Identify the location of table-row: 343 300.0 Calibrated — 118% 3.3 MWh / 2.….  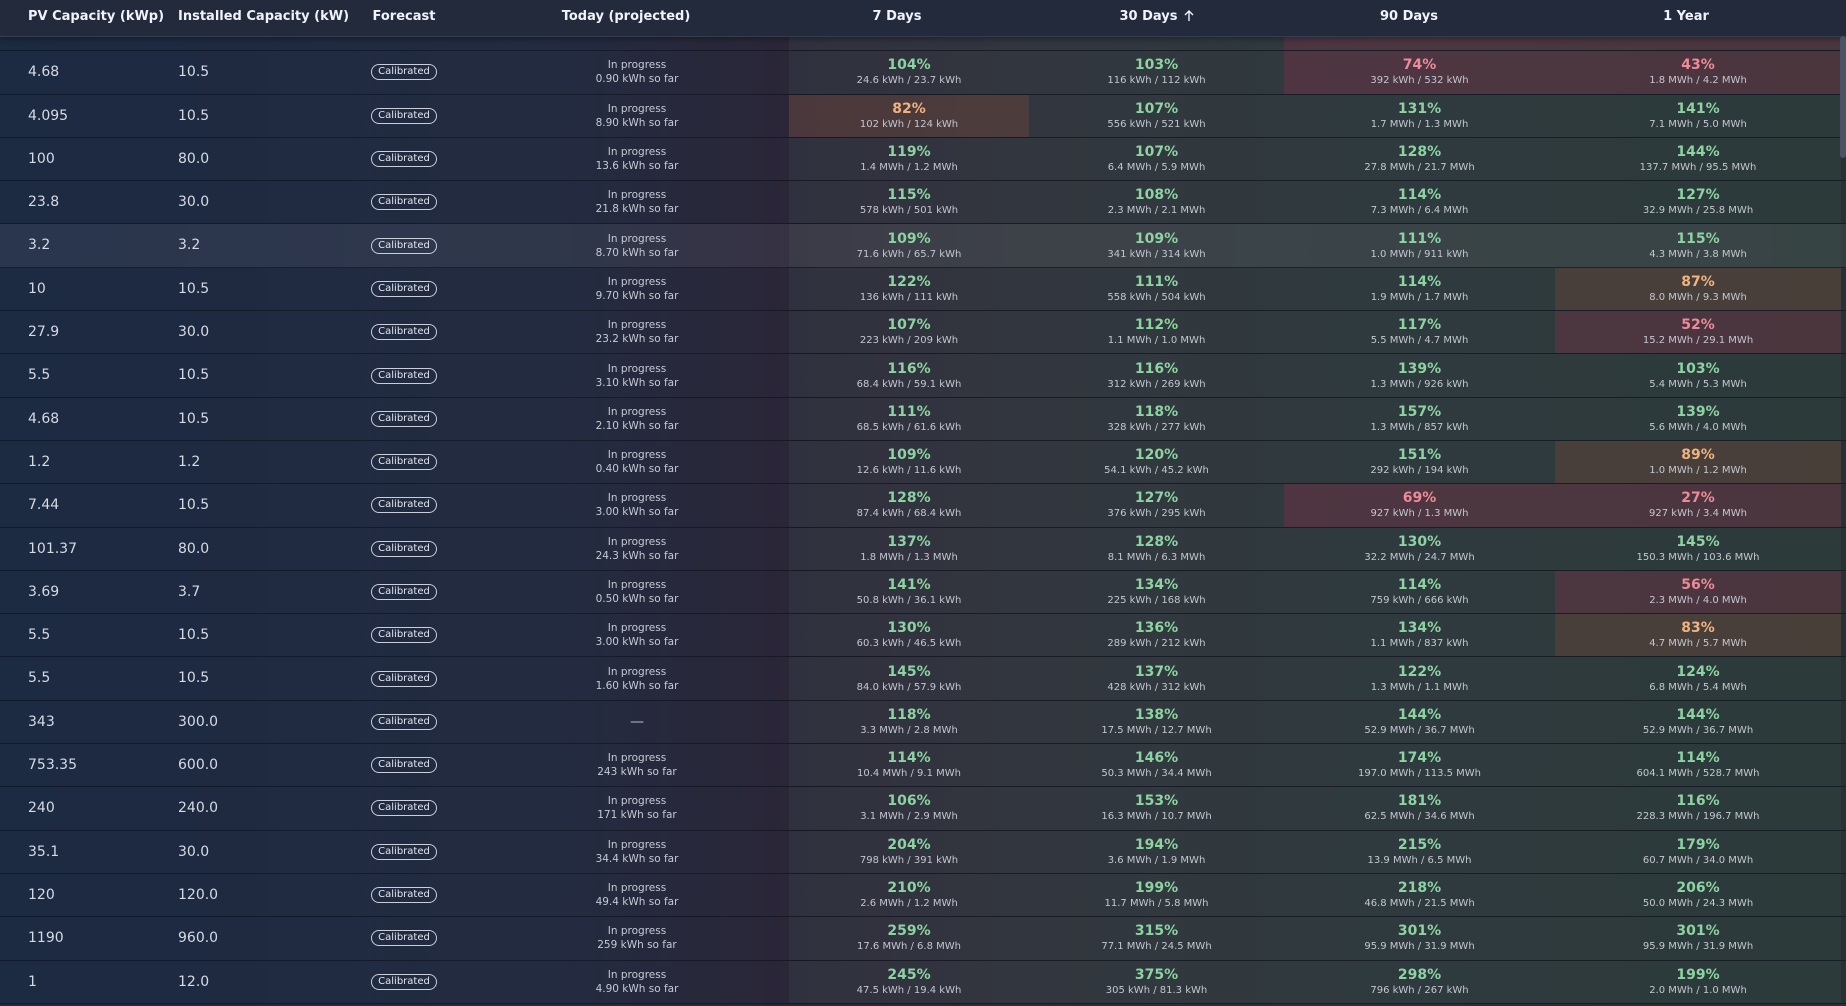
(923, 722).